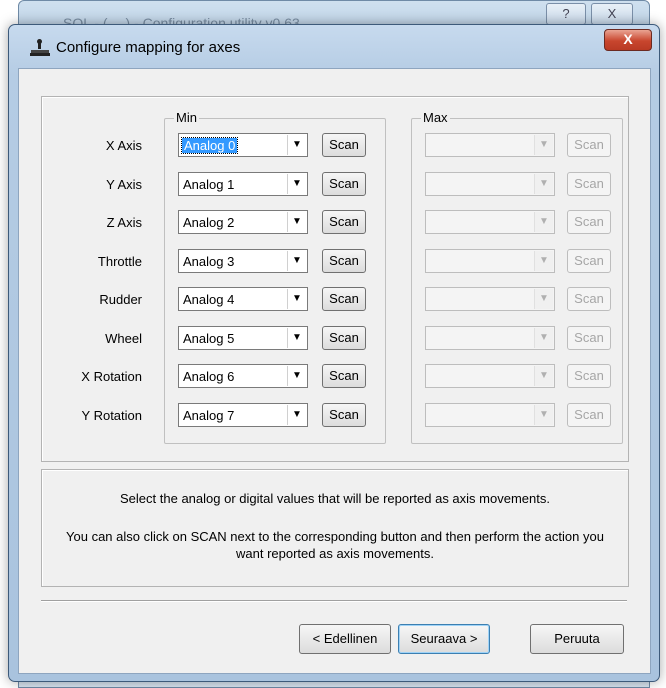 The height and width of the screenshot is (688, 666). Describe the element at coordinates (490, 145) in the screenshot. I see `max-select-x-axis: ▼` at that location.